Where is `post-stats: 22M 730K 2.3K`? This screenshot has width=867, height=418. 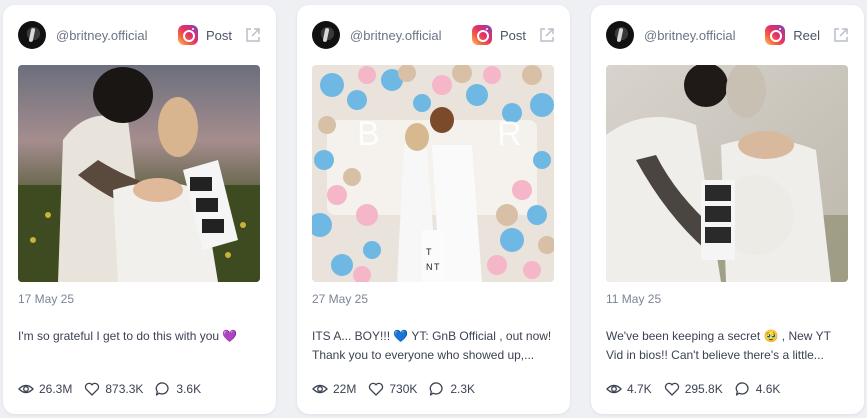
post-stats: 22M 730K 2.3K is located at coordinates (399, 389).